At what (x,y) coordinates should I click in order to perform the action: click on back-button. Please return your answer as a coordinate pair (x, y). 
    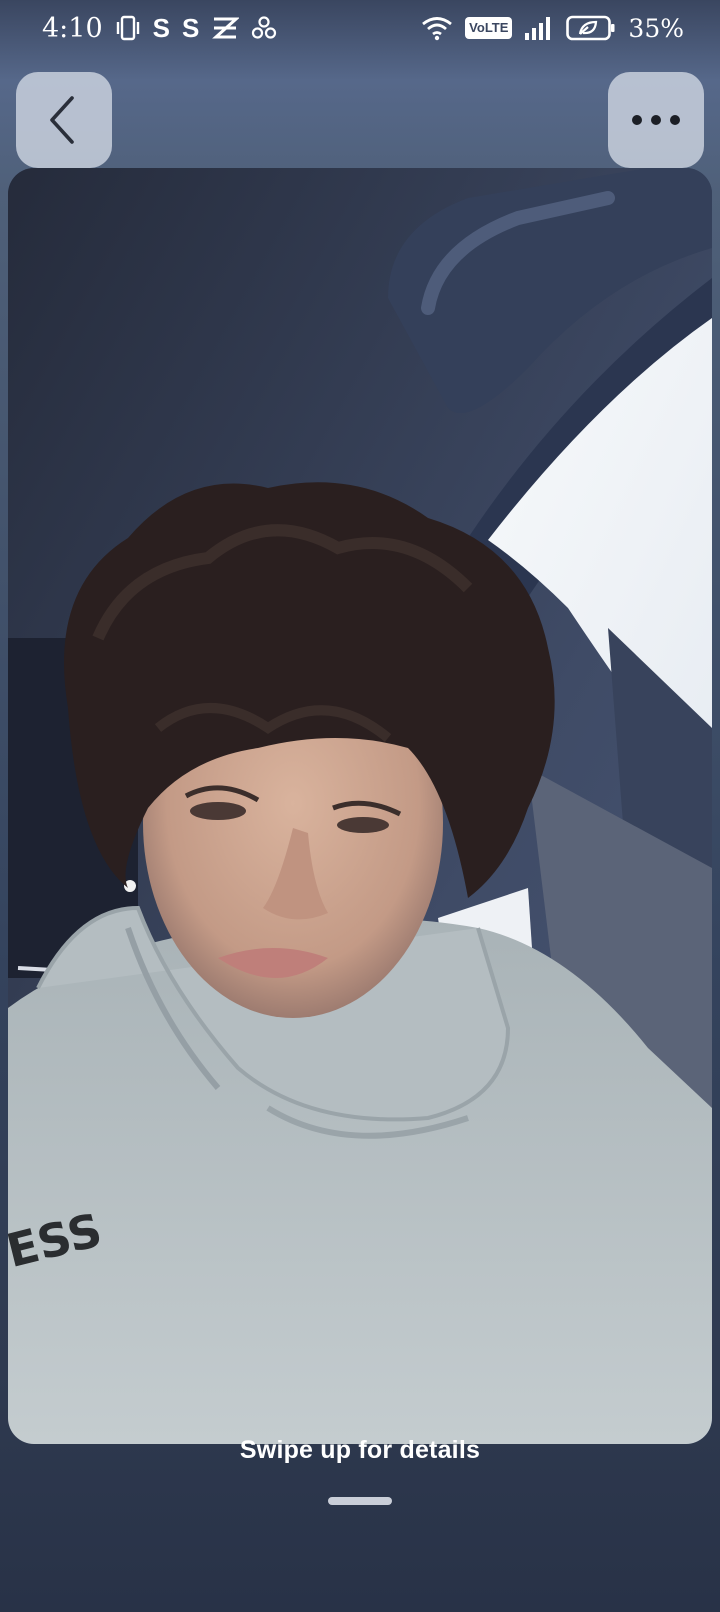
    Looking at the image, I should click on (64, 120).